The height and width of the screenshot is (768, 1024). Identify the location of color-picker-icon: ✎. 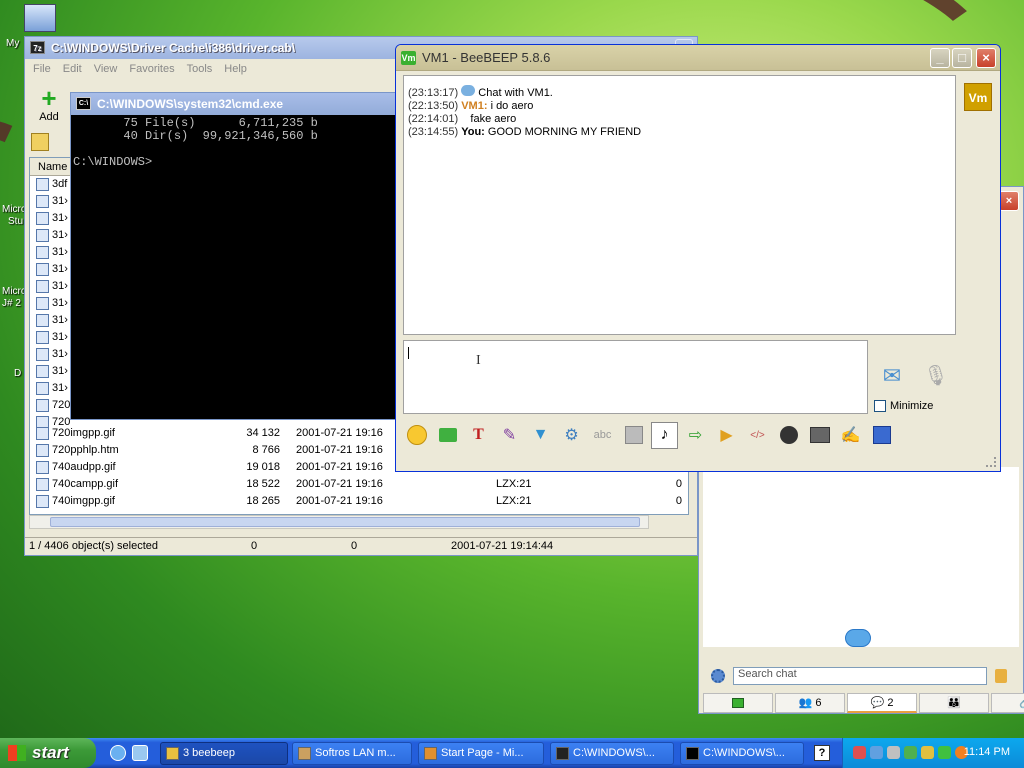
(509, 435).